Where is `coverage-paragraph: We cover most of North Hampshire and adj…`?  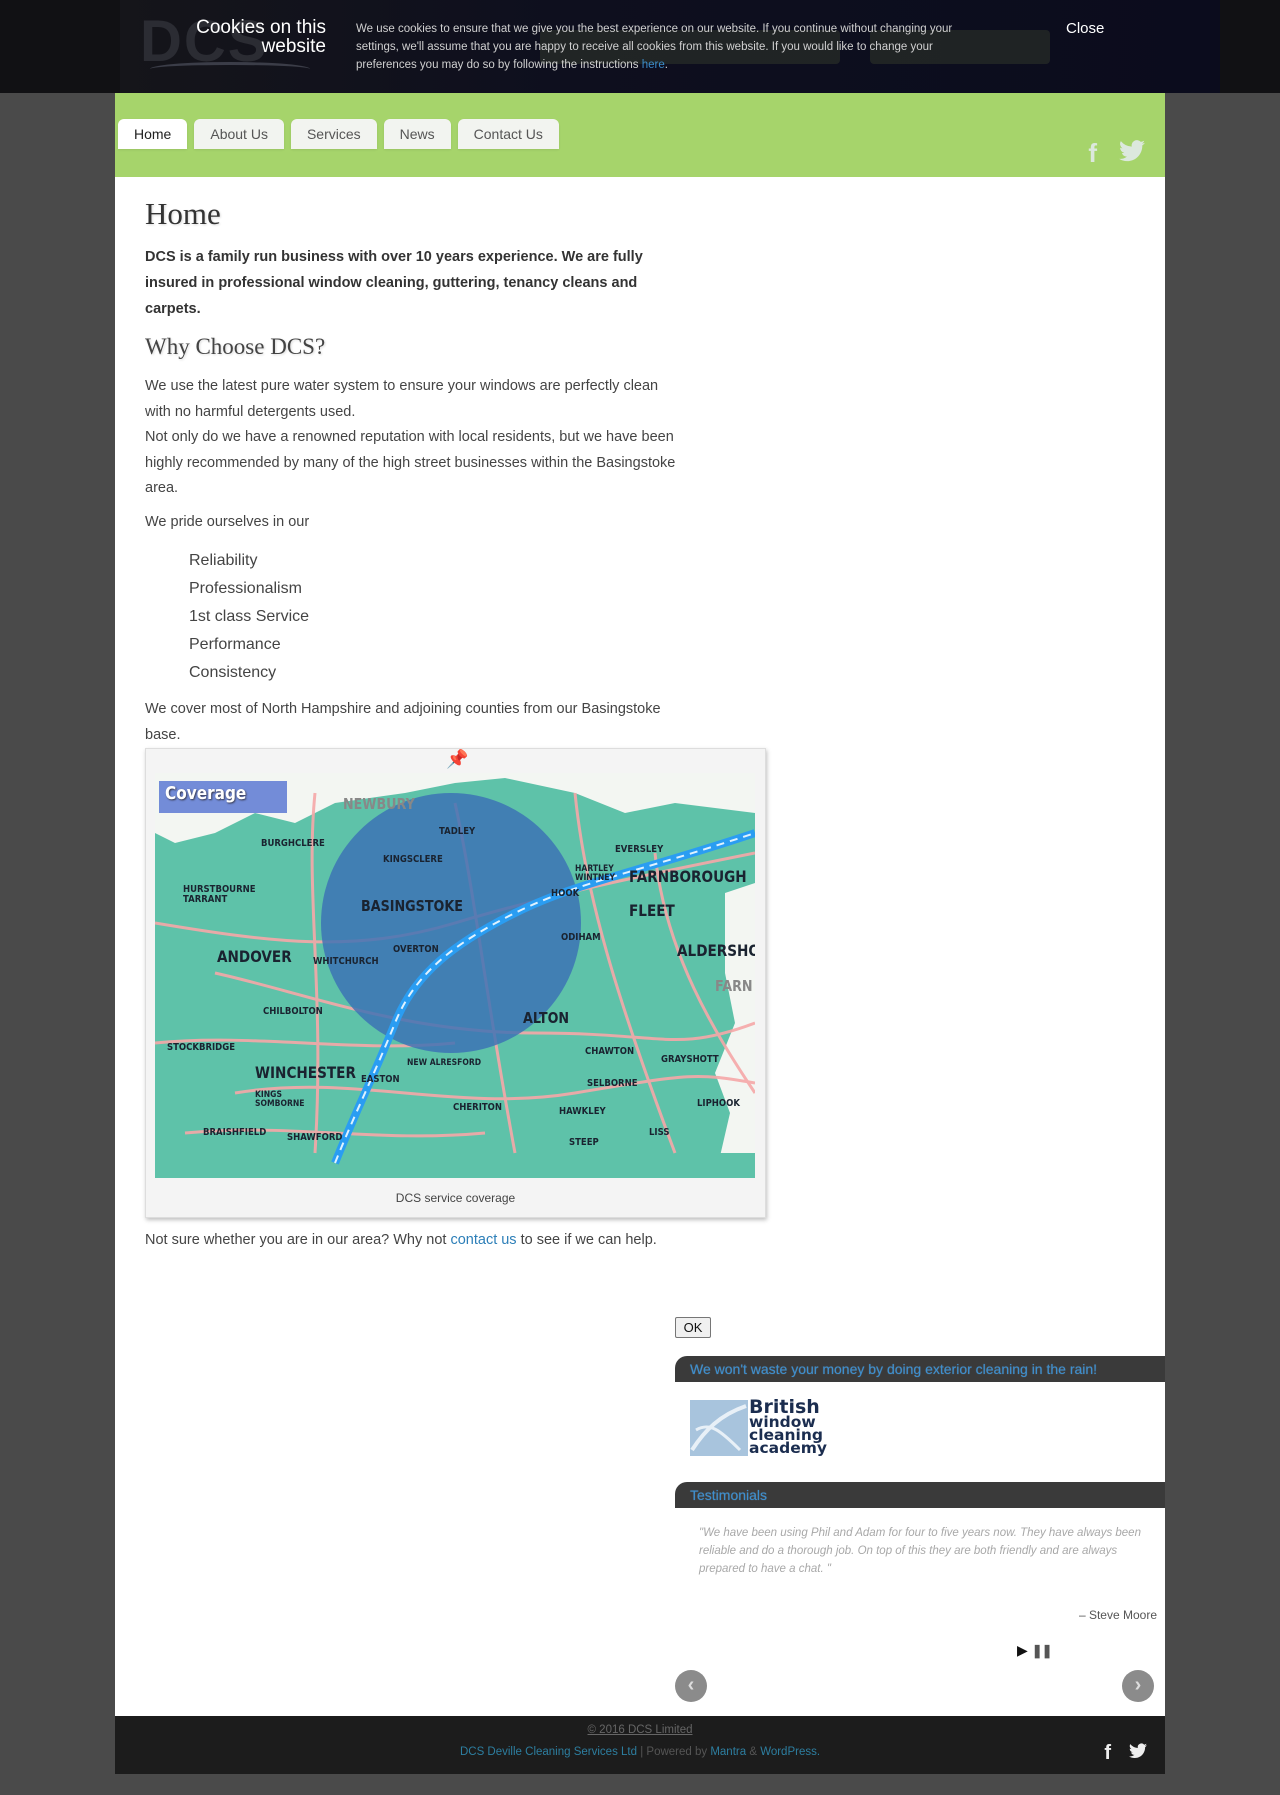
coverage-paragraph: We cover most of North Hampshire and adj… is located at coordinates (403, 722).